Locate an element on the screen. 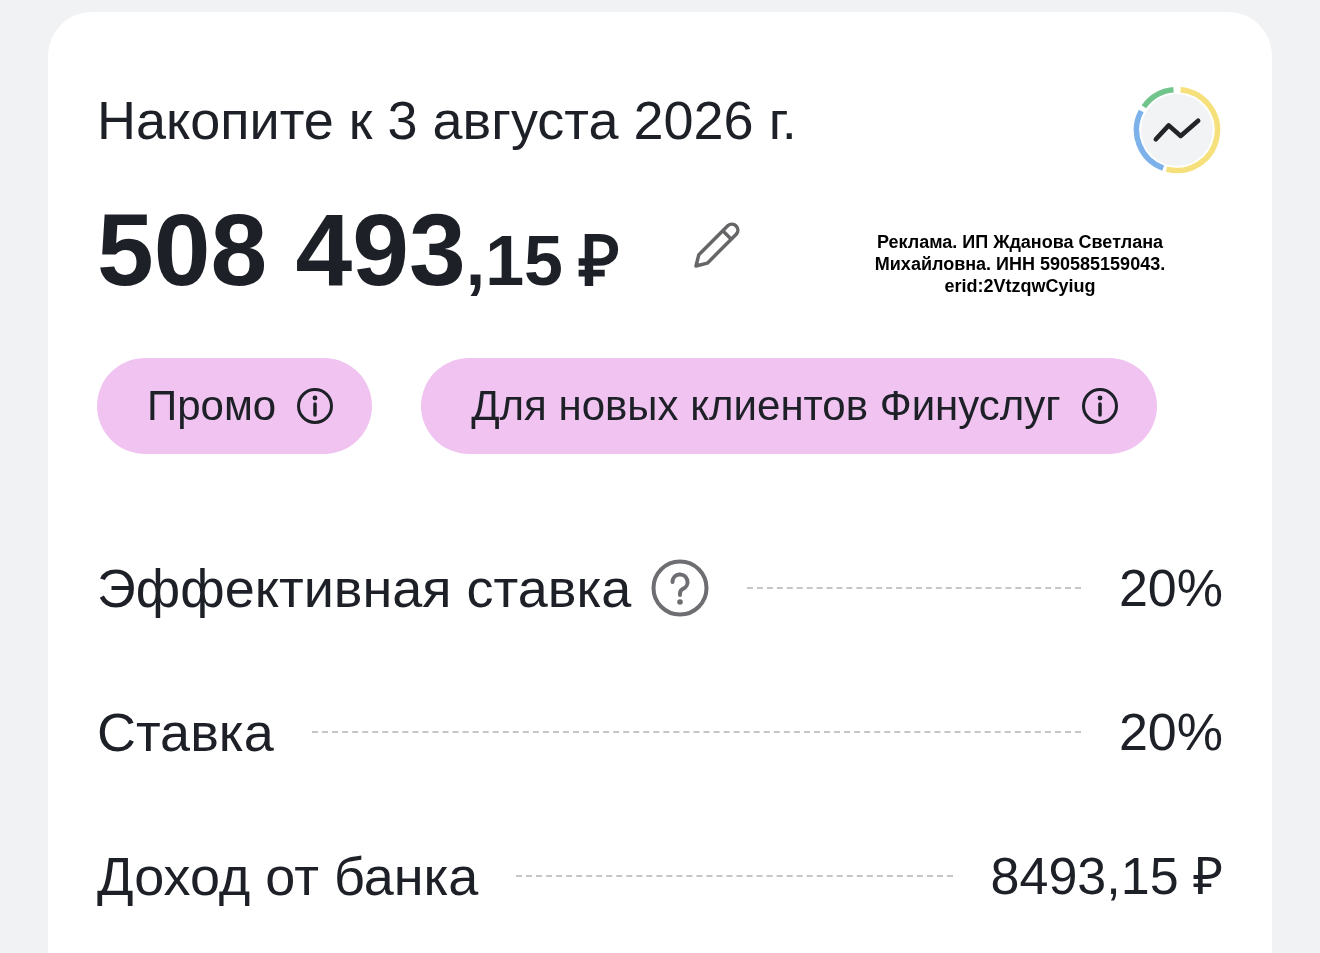 The image size is (1320, 953). info-chip: Промо is located at coordinates (235, 406).